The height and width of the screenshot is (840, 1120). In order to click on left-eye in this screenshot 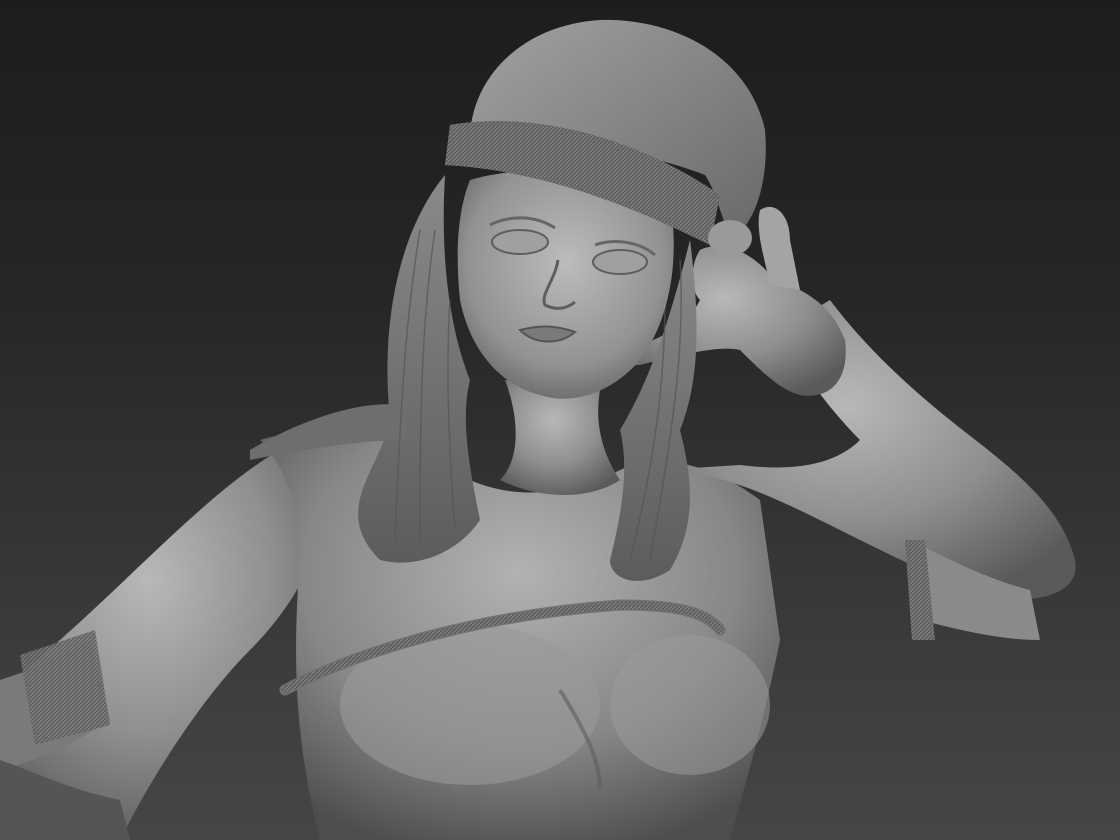, I will do `click(520, 242)`.